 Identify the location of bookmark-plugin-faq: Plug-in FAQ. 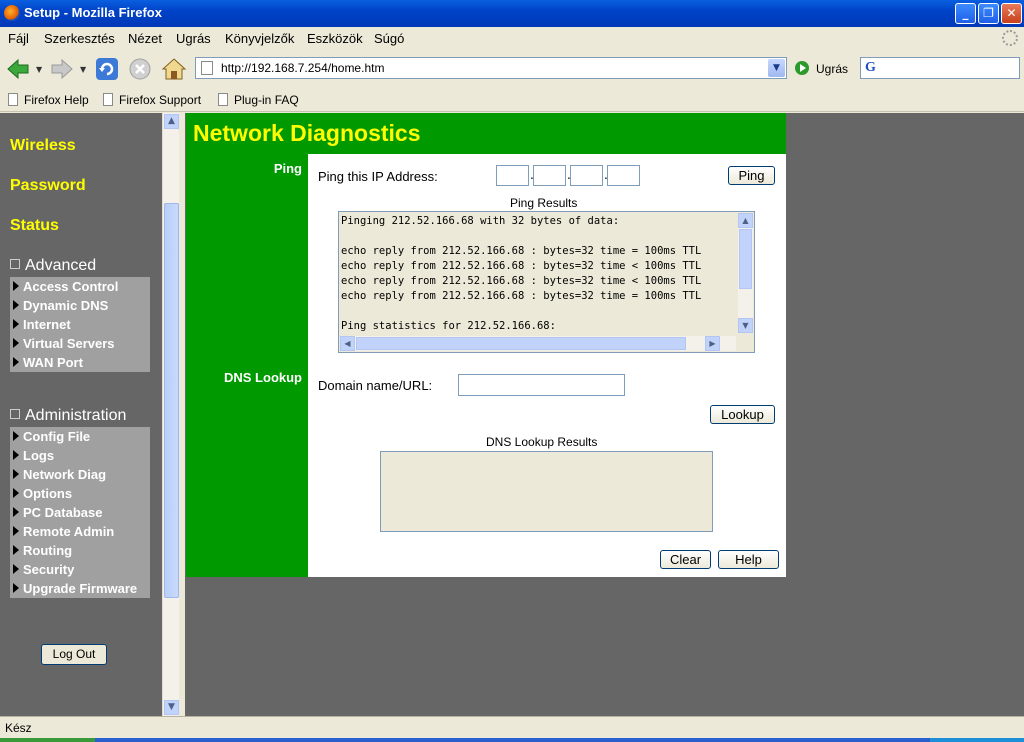
(257, 100).